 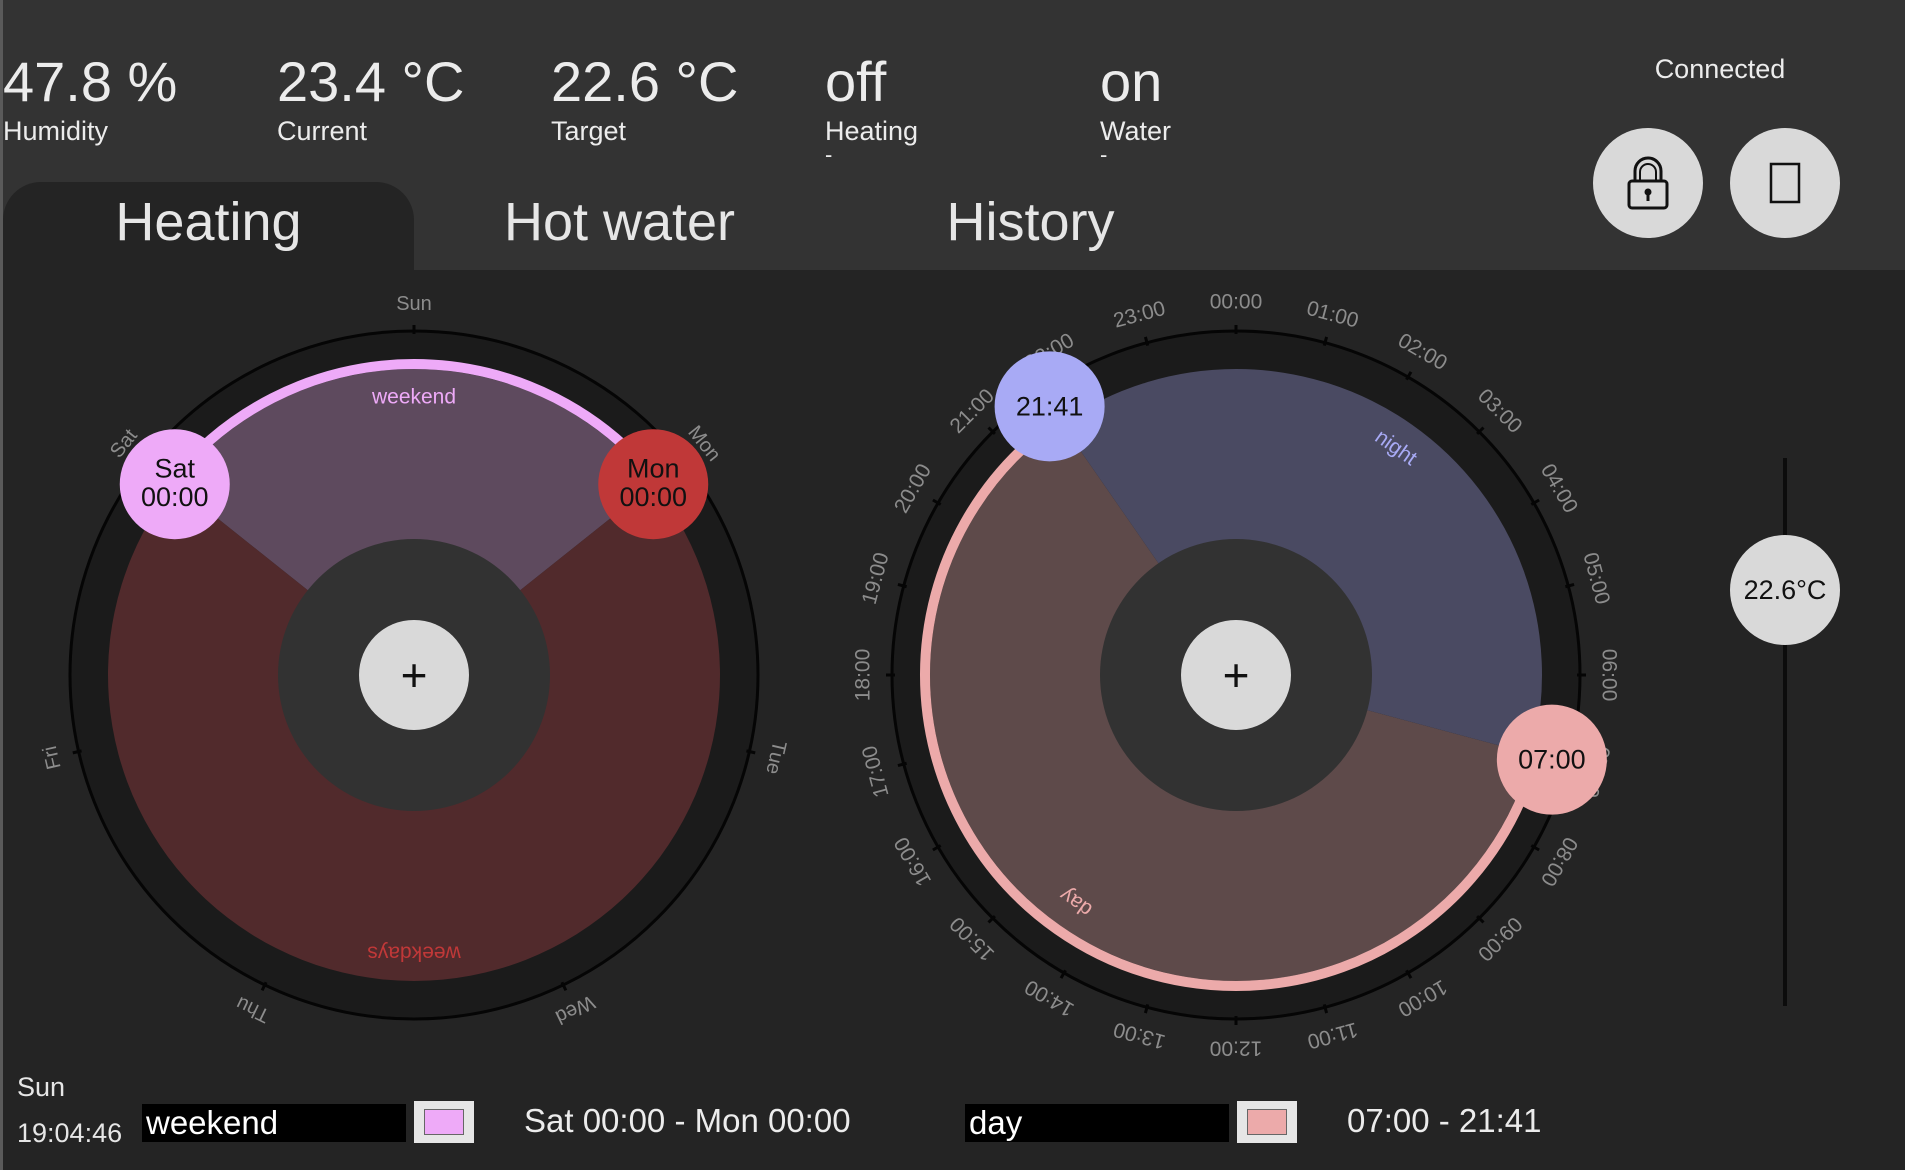 I want to click on connection-status: Connected, so click(x=1720, y=69).